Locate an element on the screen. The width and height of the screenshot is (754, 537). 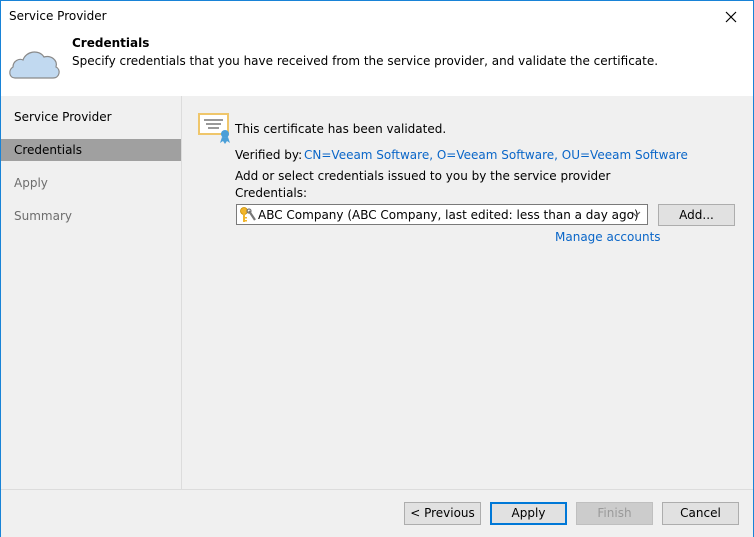
apply-button: Apply is located at coordinates (528, 513).